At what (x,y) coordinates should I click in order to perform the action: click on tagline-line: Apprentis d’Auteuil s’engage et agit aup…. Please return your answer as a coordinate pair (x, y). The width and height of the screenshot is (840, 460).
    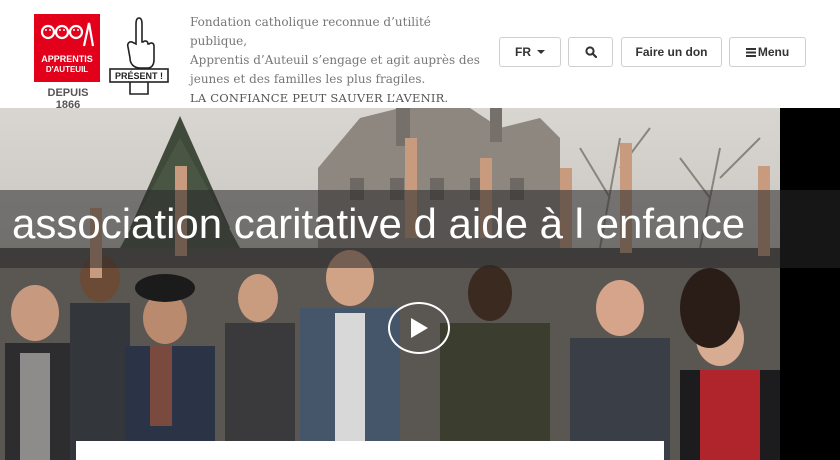
    Looking at the image, I should click on (335, 60).